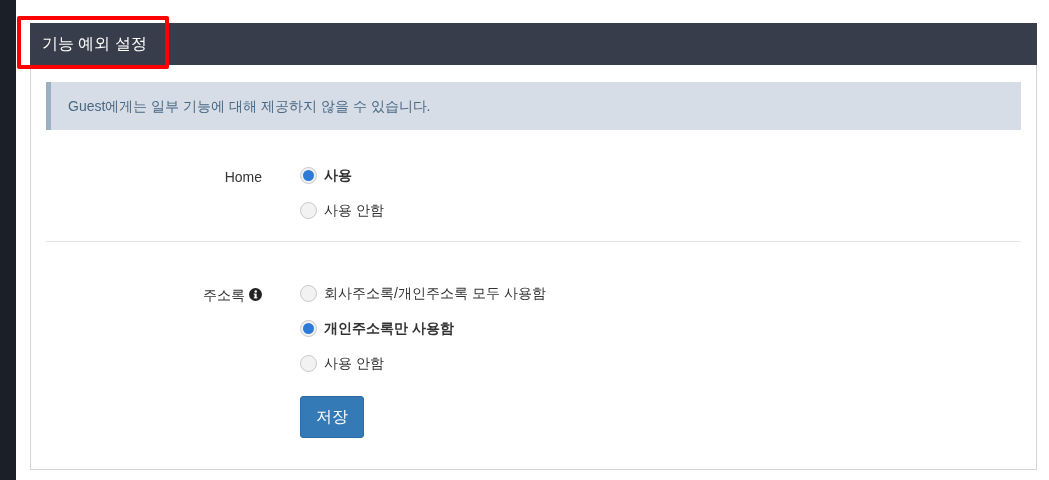  What do you see at coordinates (423, 293) in the screenshot?
I see `radio-option: 회사주소록/개인주소록 모두 사용함` at bounding box center [423, 293].